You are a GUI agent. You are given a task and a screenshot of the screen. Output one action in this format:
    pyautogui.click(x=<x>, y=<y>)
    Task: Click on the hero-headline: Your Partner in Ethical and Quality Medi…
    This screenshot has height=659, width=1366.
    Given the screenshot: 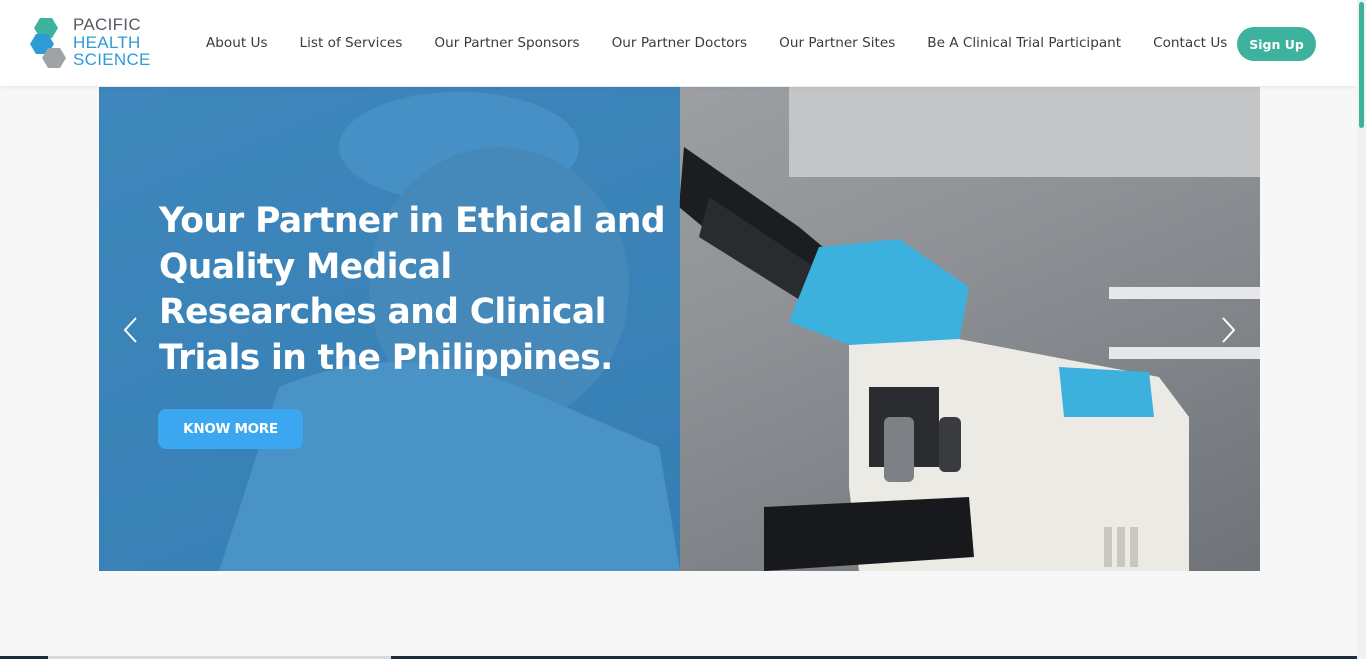 What is the action you would take?
    pyautogui.click(x=412, y=289)
    